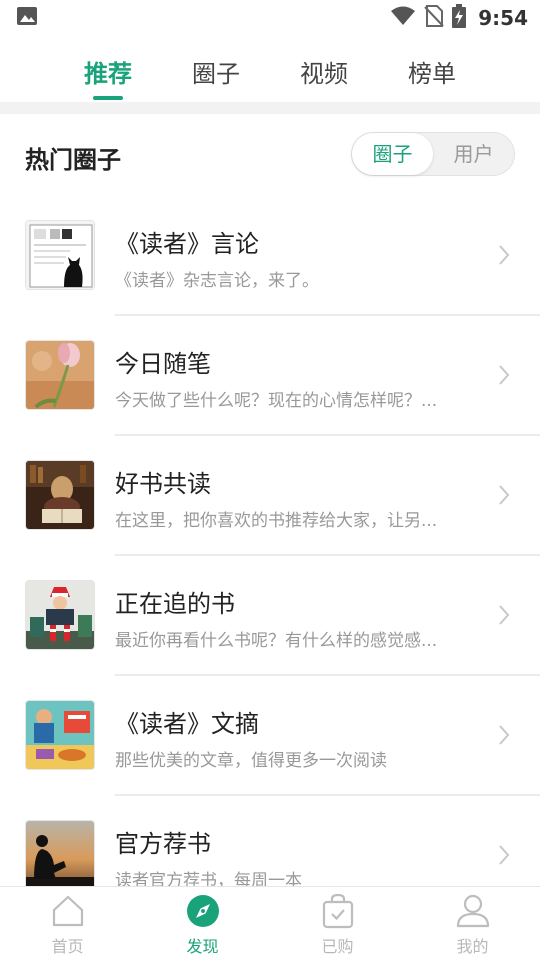  Describe the element at coordinates (202, 946) in the screenshot. I see `nav-label: 发现` at that location.